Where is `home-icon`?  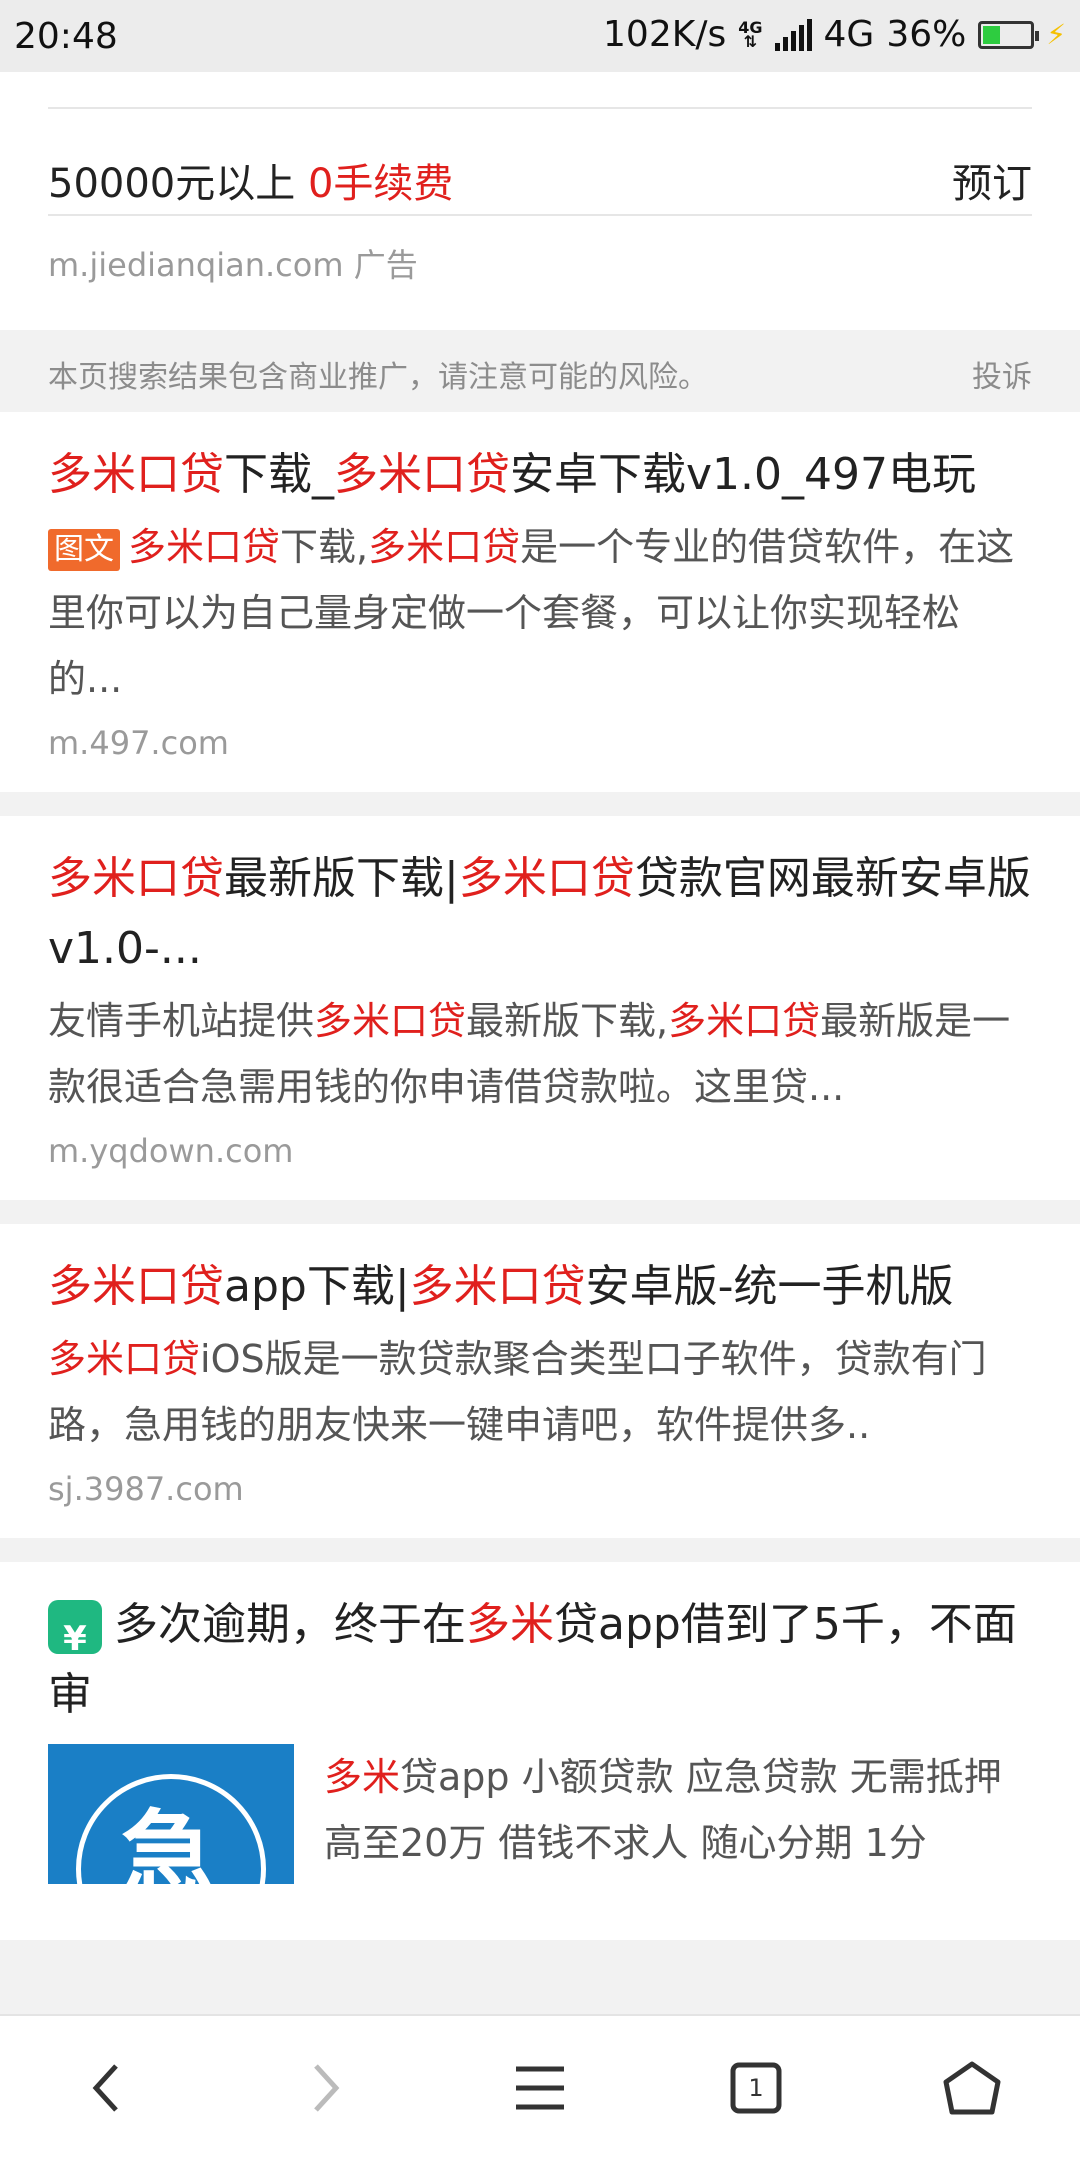 home-icon is located at coordinates (972, 2088).